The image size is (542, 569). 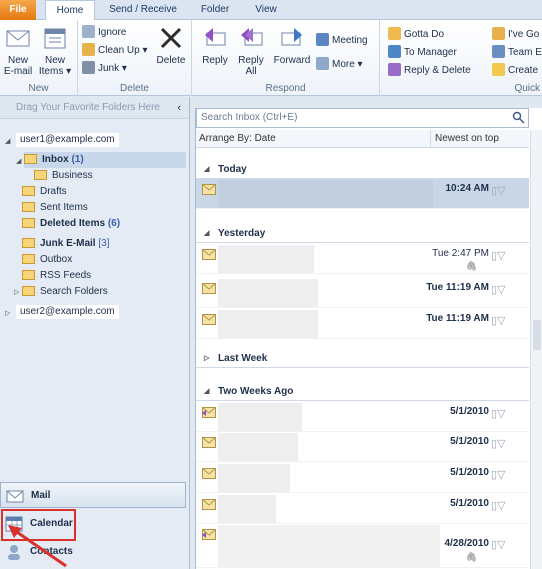 What do you see at coordinates (207, 358) in the screenshot?
I see `group-expand-icon: ▷` at bounding box center [207, 358].